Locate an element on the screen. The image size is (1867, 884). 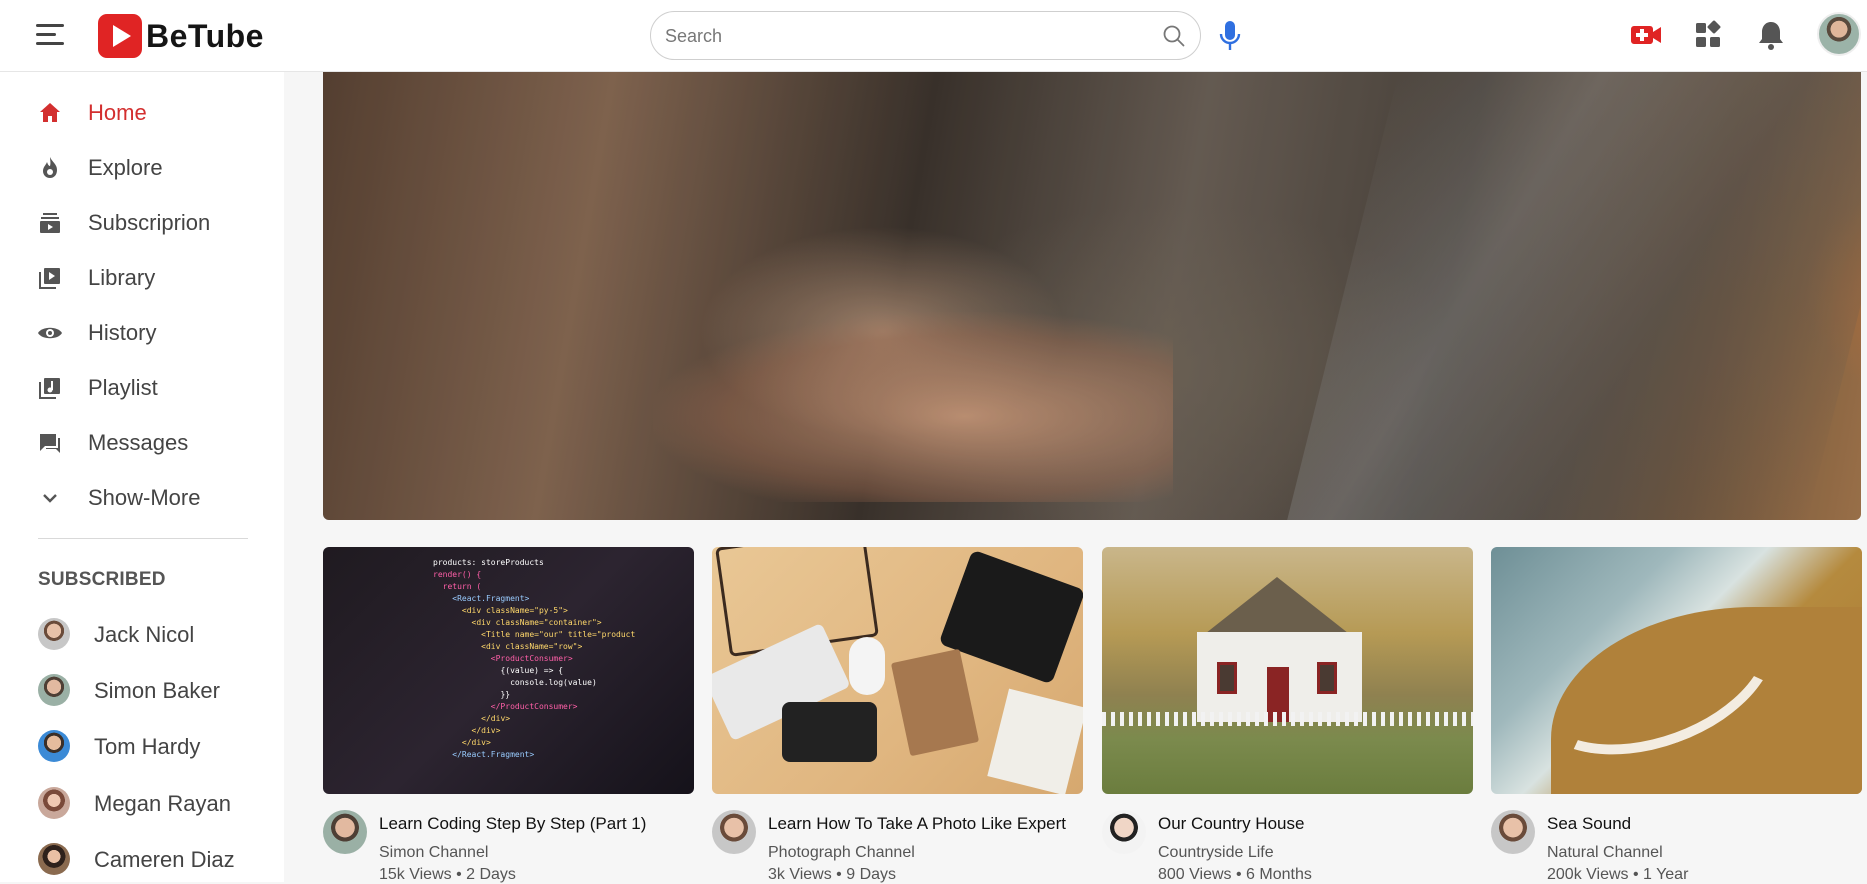
sidebar-item-subscription: Subscriprion is located at coordinates (142, 223).